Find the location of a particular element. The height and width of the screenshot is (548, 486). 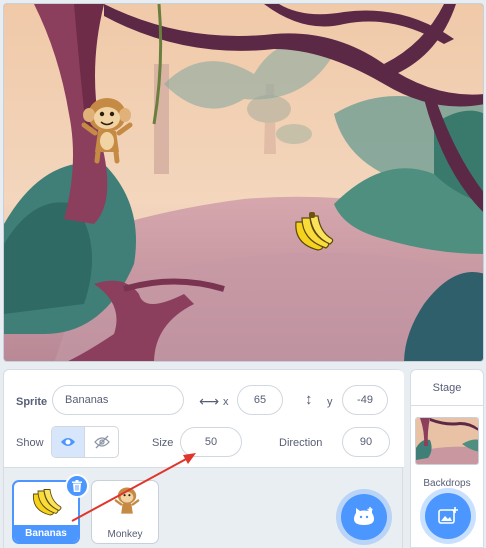

sprite-tile-monkey: Monkey is located at coordinates (125, 512).